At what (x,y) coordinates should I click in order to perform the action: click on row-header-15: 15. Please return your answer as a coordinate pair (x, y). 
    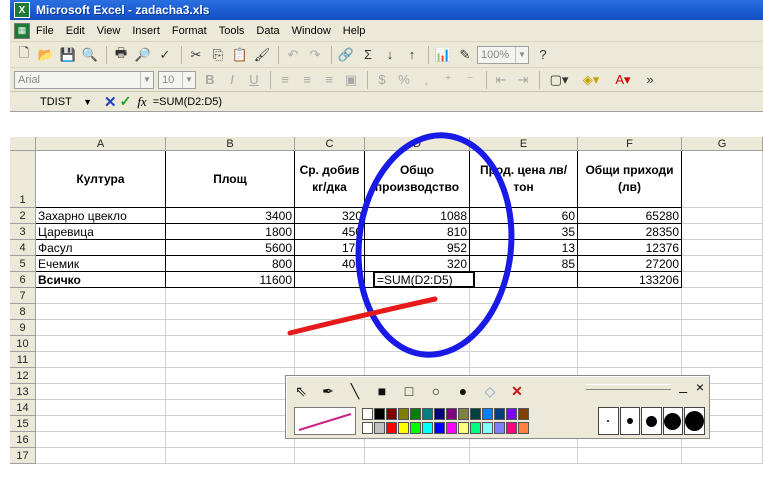
    Looking at the image, I should click on (23, 424).